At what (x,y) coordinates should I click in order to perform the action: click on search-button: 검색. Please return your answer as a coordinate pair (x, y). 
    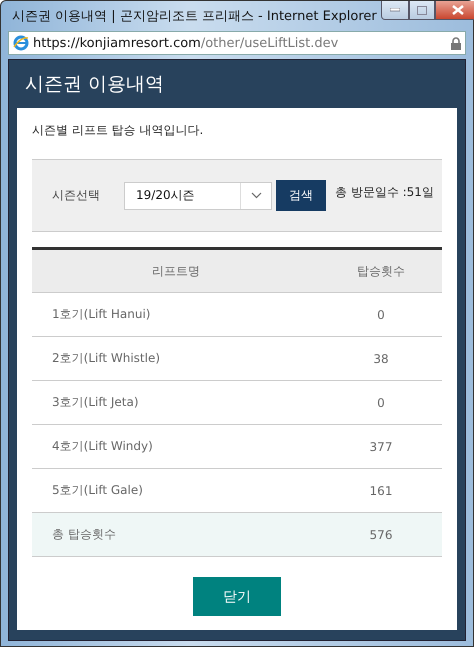
    Looking at the image, I should click on (301, 195).